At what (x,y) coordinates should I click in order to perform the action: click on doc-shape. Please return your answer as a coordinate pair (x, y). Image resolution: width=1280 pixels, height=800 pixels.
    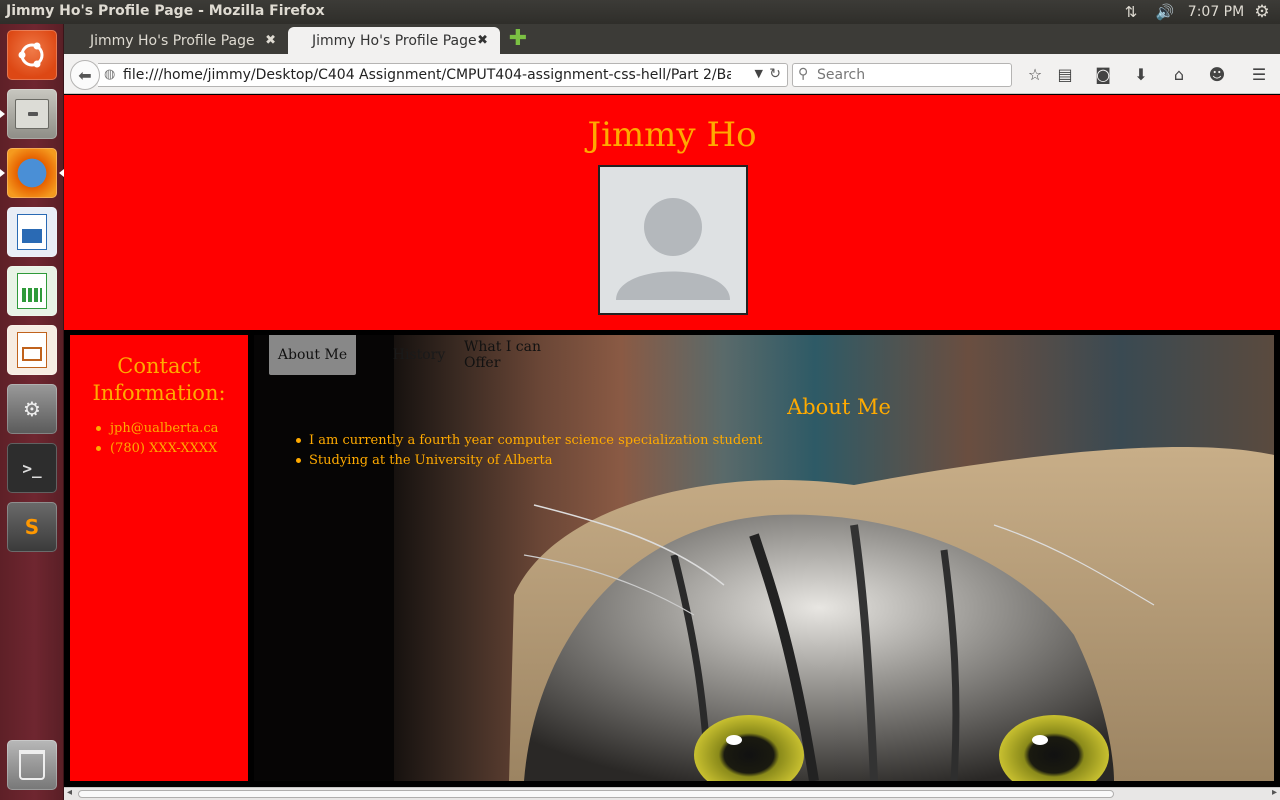
    Looking at the image, I should click on (32, 232).